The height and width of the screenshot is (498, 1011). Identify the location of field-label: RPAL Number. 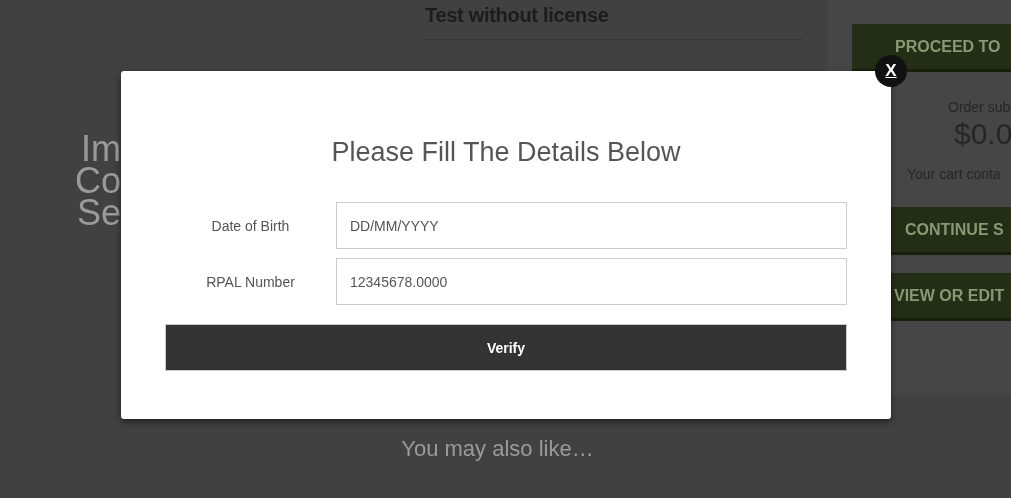
(250, 281).